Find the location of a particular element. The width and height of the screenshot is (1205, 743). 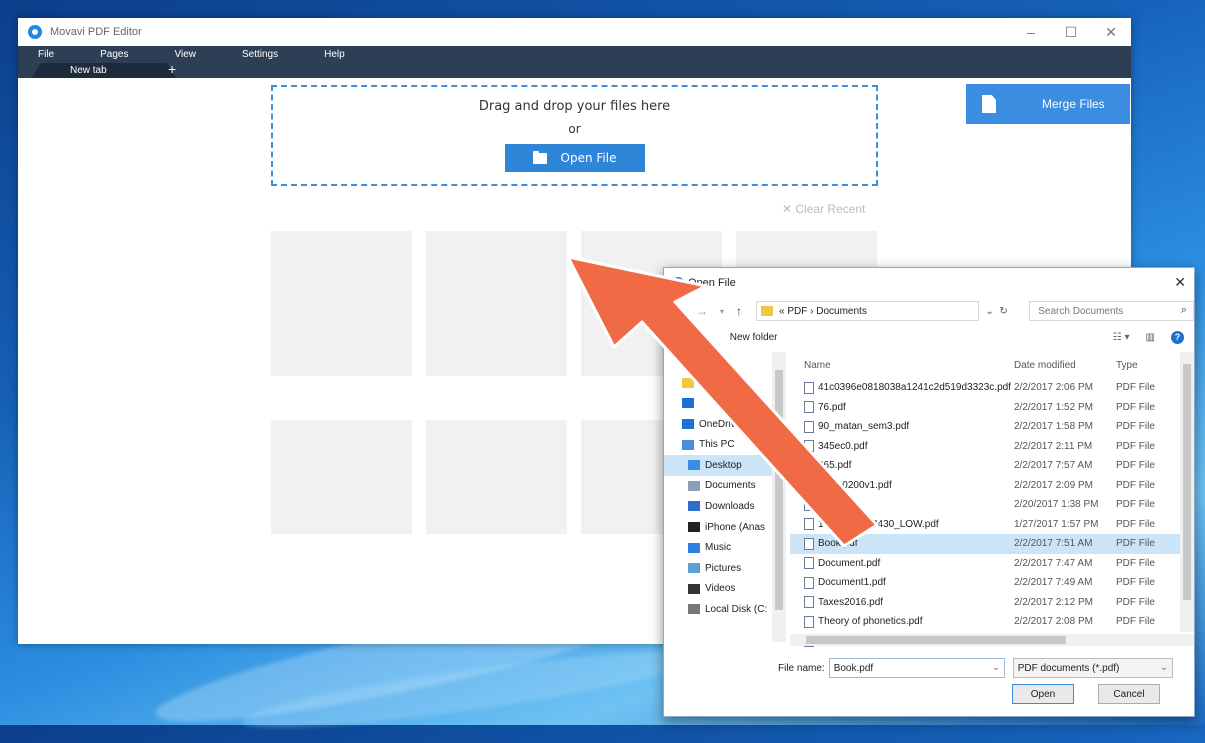

menu-pages: Pages is located at coordinates (114, 54).